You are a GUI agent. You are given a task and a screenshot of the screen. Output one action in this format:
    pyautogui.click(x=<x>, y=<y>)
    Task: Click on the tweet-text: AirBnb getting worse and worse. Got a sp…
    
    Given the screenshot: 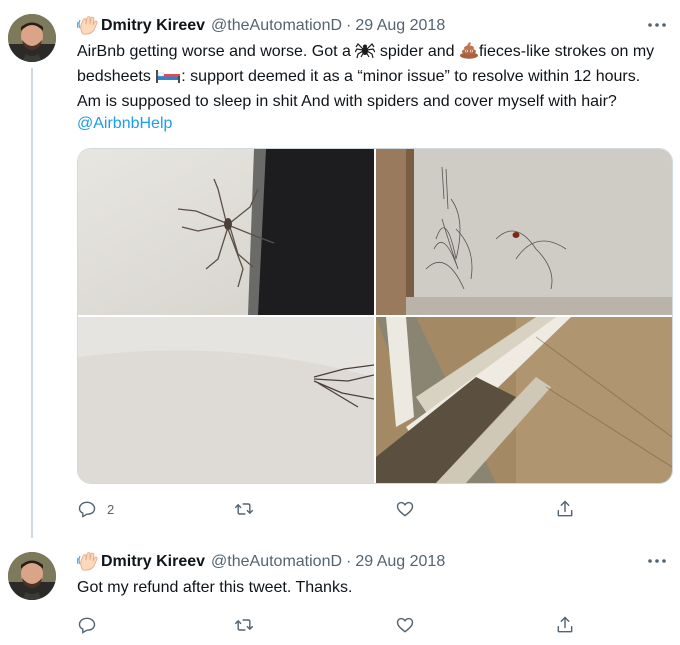 What is the action you would take?
    pyautogui.click(x=372, y=88)
    